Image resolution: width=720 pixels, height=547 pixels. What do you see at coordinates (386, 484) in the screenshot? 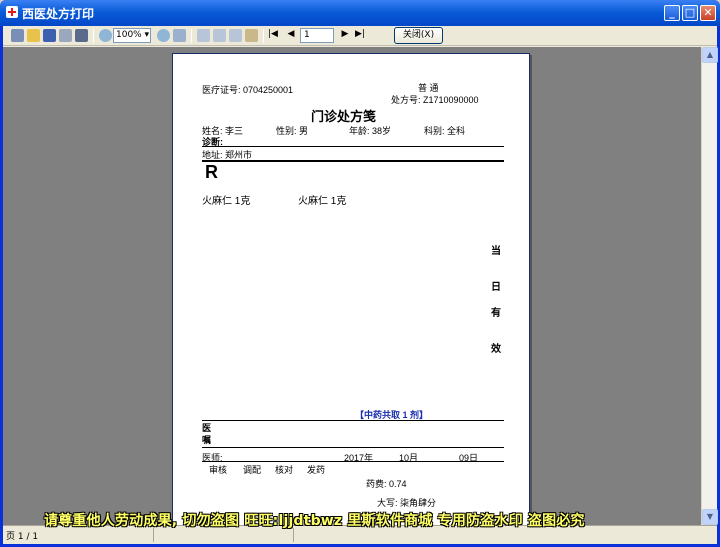
I see `drug-fee: 药费: 0.74` at bounding box center [386, 484].